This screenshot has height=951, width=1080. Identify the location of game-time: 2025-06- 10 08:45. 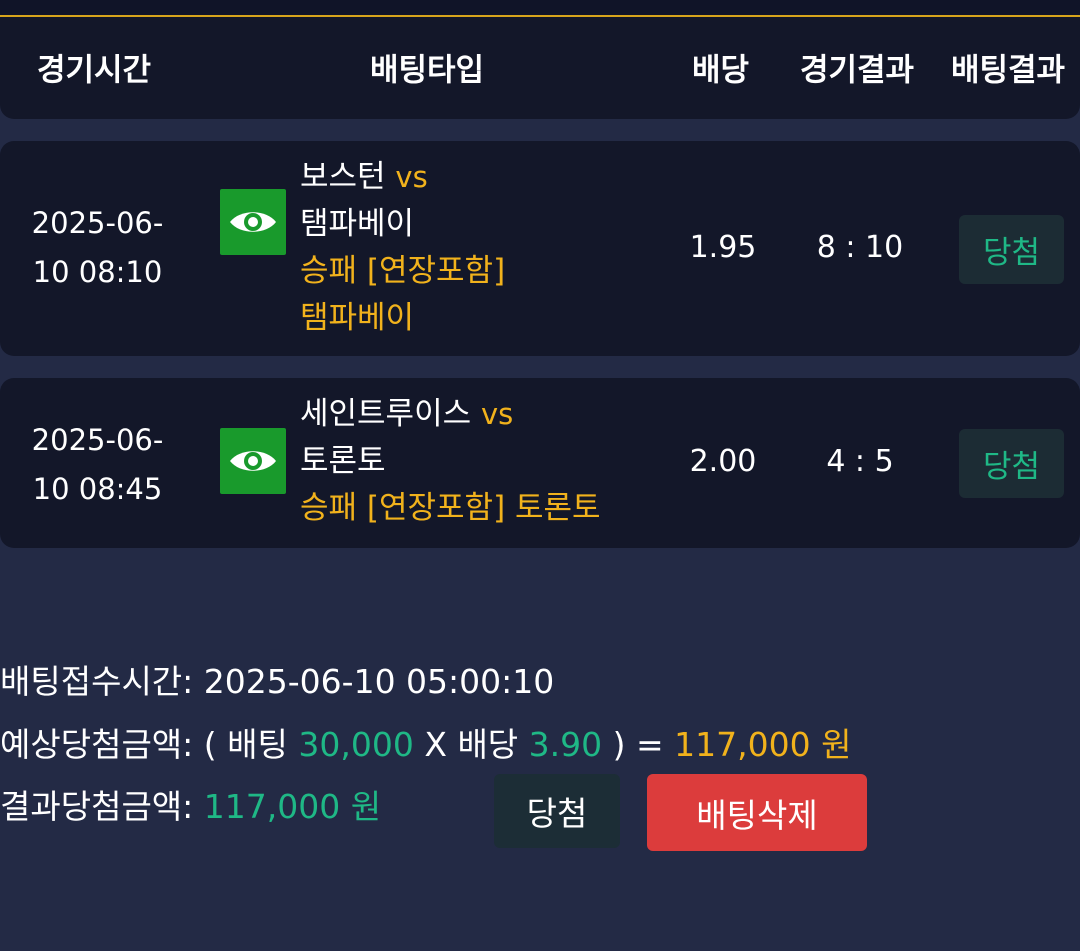
(97, 465).